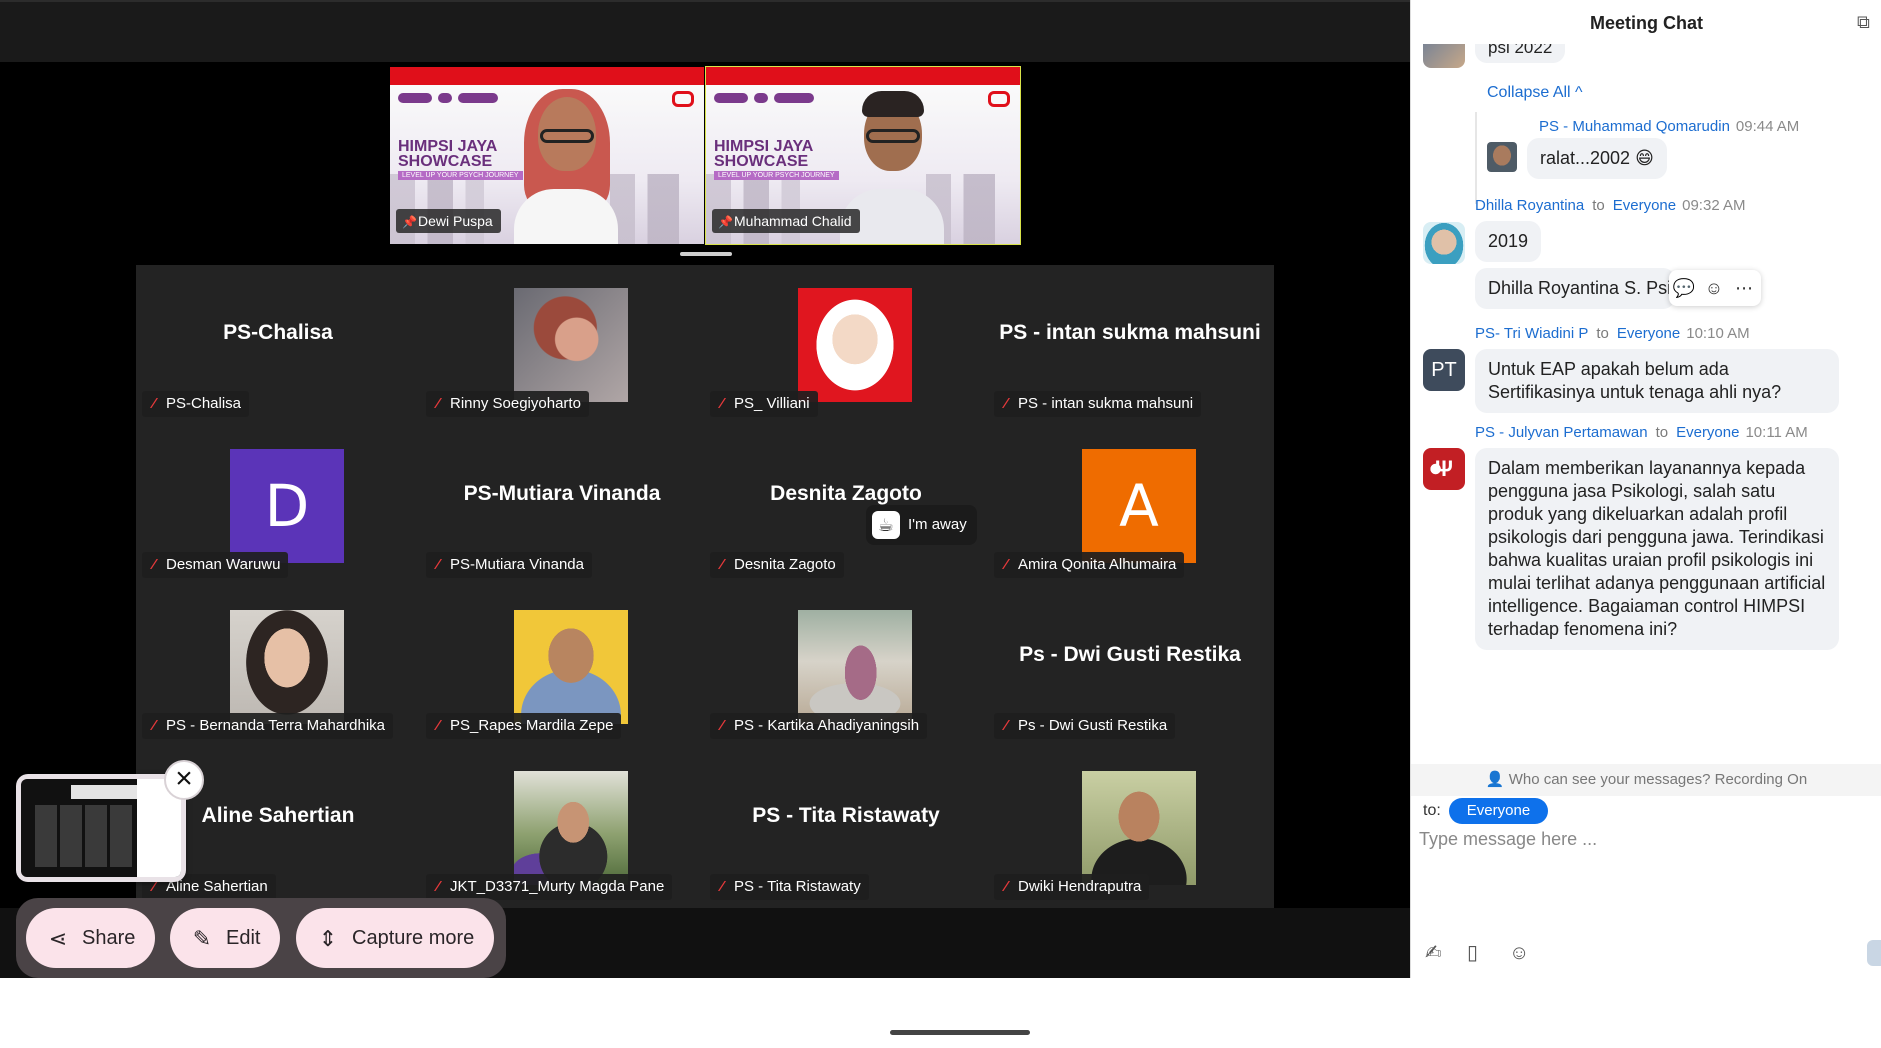 This screenshot has height=1048, width=1881. What do you see at coordinates (447, 154) in the screenshot?
I see `banner-title: HIMPSI JAYA SHOWCASE` at bounding box center [447, 154].